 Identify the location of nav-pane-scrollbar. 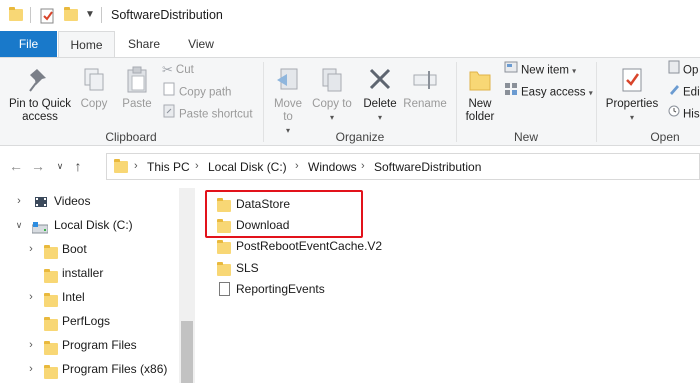
(187, 285).